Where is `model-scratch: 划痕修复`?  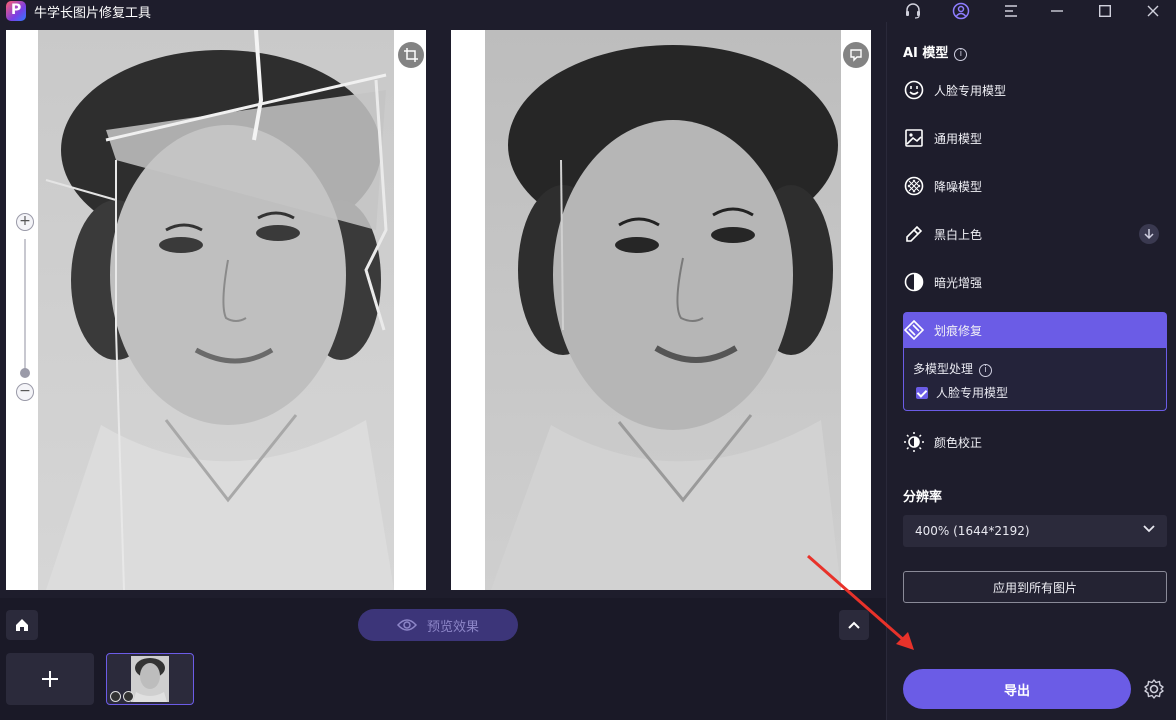 model-scratch: 划痕修复 is located at coordinates (1035, 330).